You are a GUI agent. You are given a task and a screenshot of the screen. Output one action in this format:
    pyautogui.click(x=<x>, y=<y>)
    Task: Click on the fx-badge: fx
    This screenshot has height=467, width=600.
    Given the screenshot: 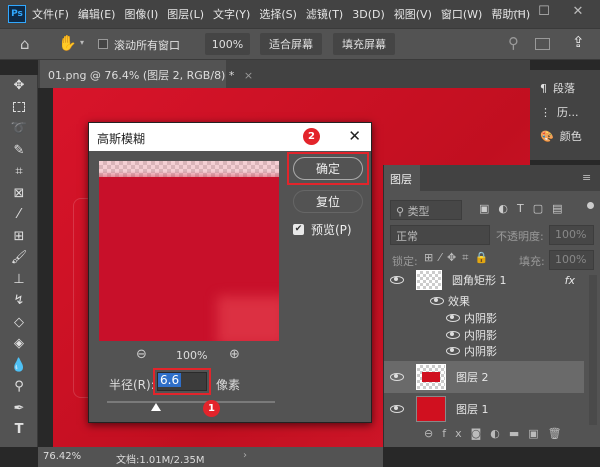 What is the action you would take?
    pyautogui.click(x=570, y=280)
    